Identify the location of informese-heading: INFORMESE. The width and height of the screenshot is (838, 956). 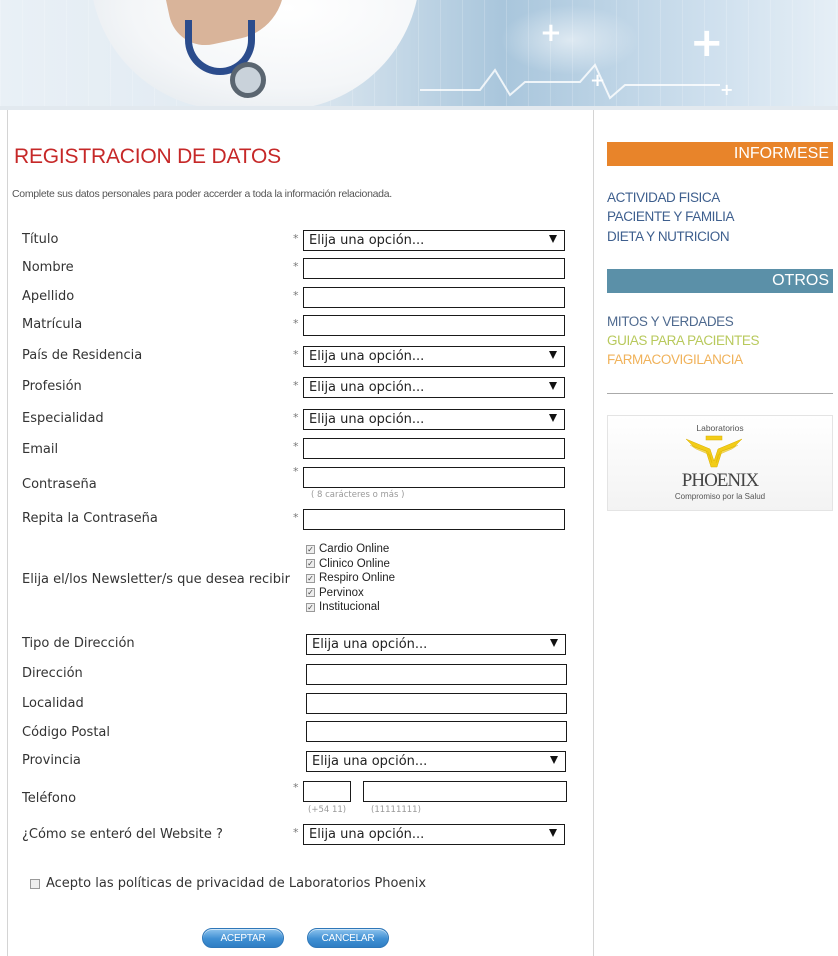
(720, 154).